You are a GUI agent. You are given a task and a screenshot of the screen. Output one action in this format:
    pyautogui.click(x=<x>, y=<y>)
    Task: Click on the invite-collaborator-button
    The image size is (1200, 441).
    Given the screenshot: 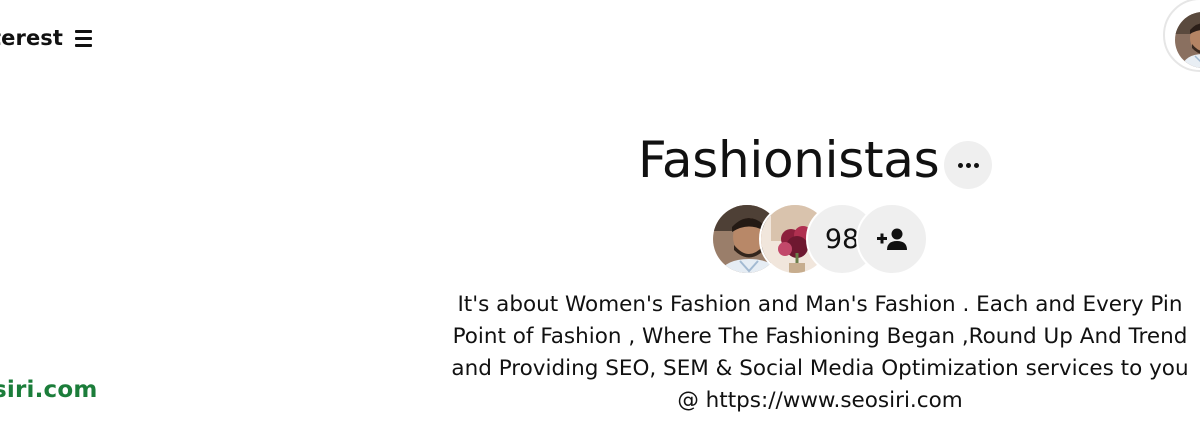 What is the action you would take?
    pyautogui.click(x=892, y=239)
    